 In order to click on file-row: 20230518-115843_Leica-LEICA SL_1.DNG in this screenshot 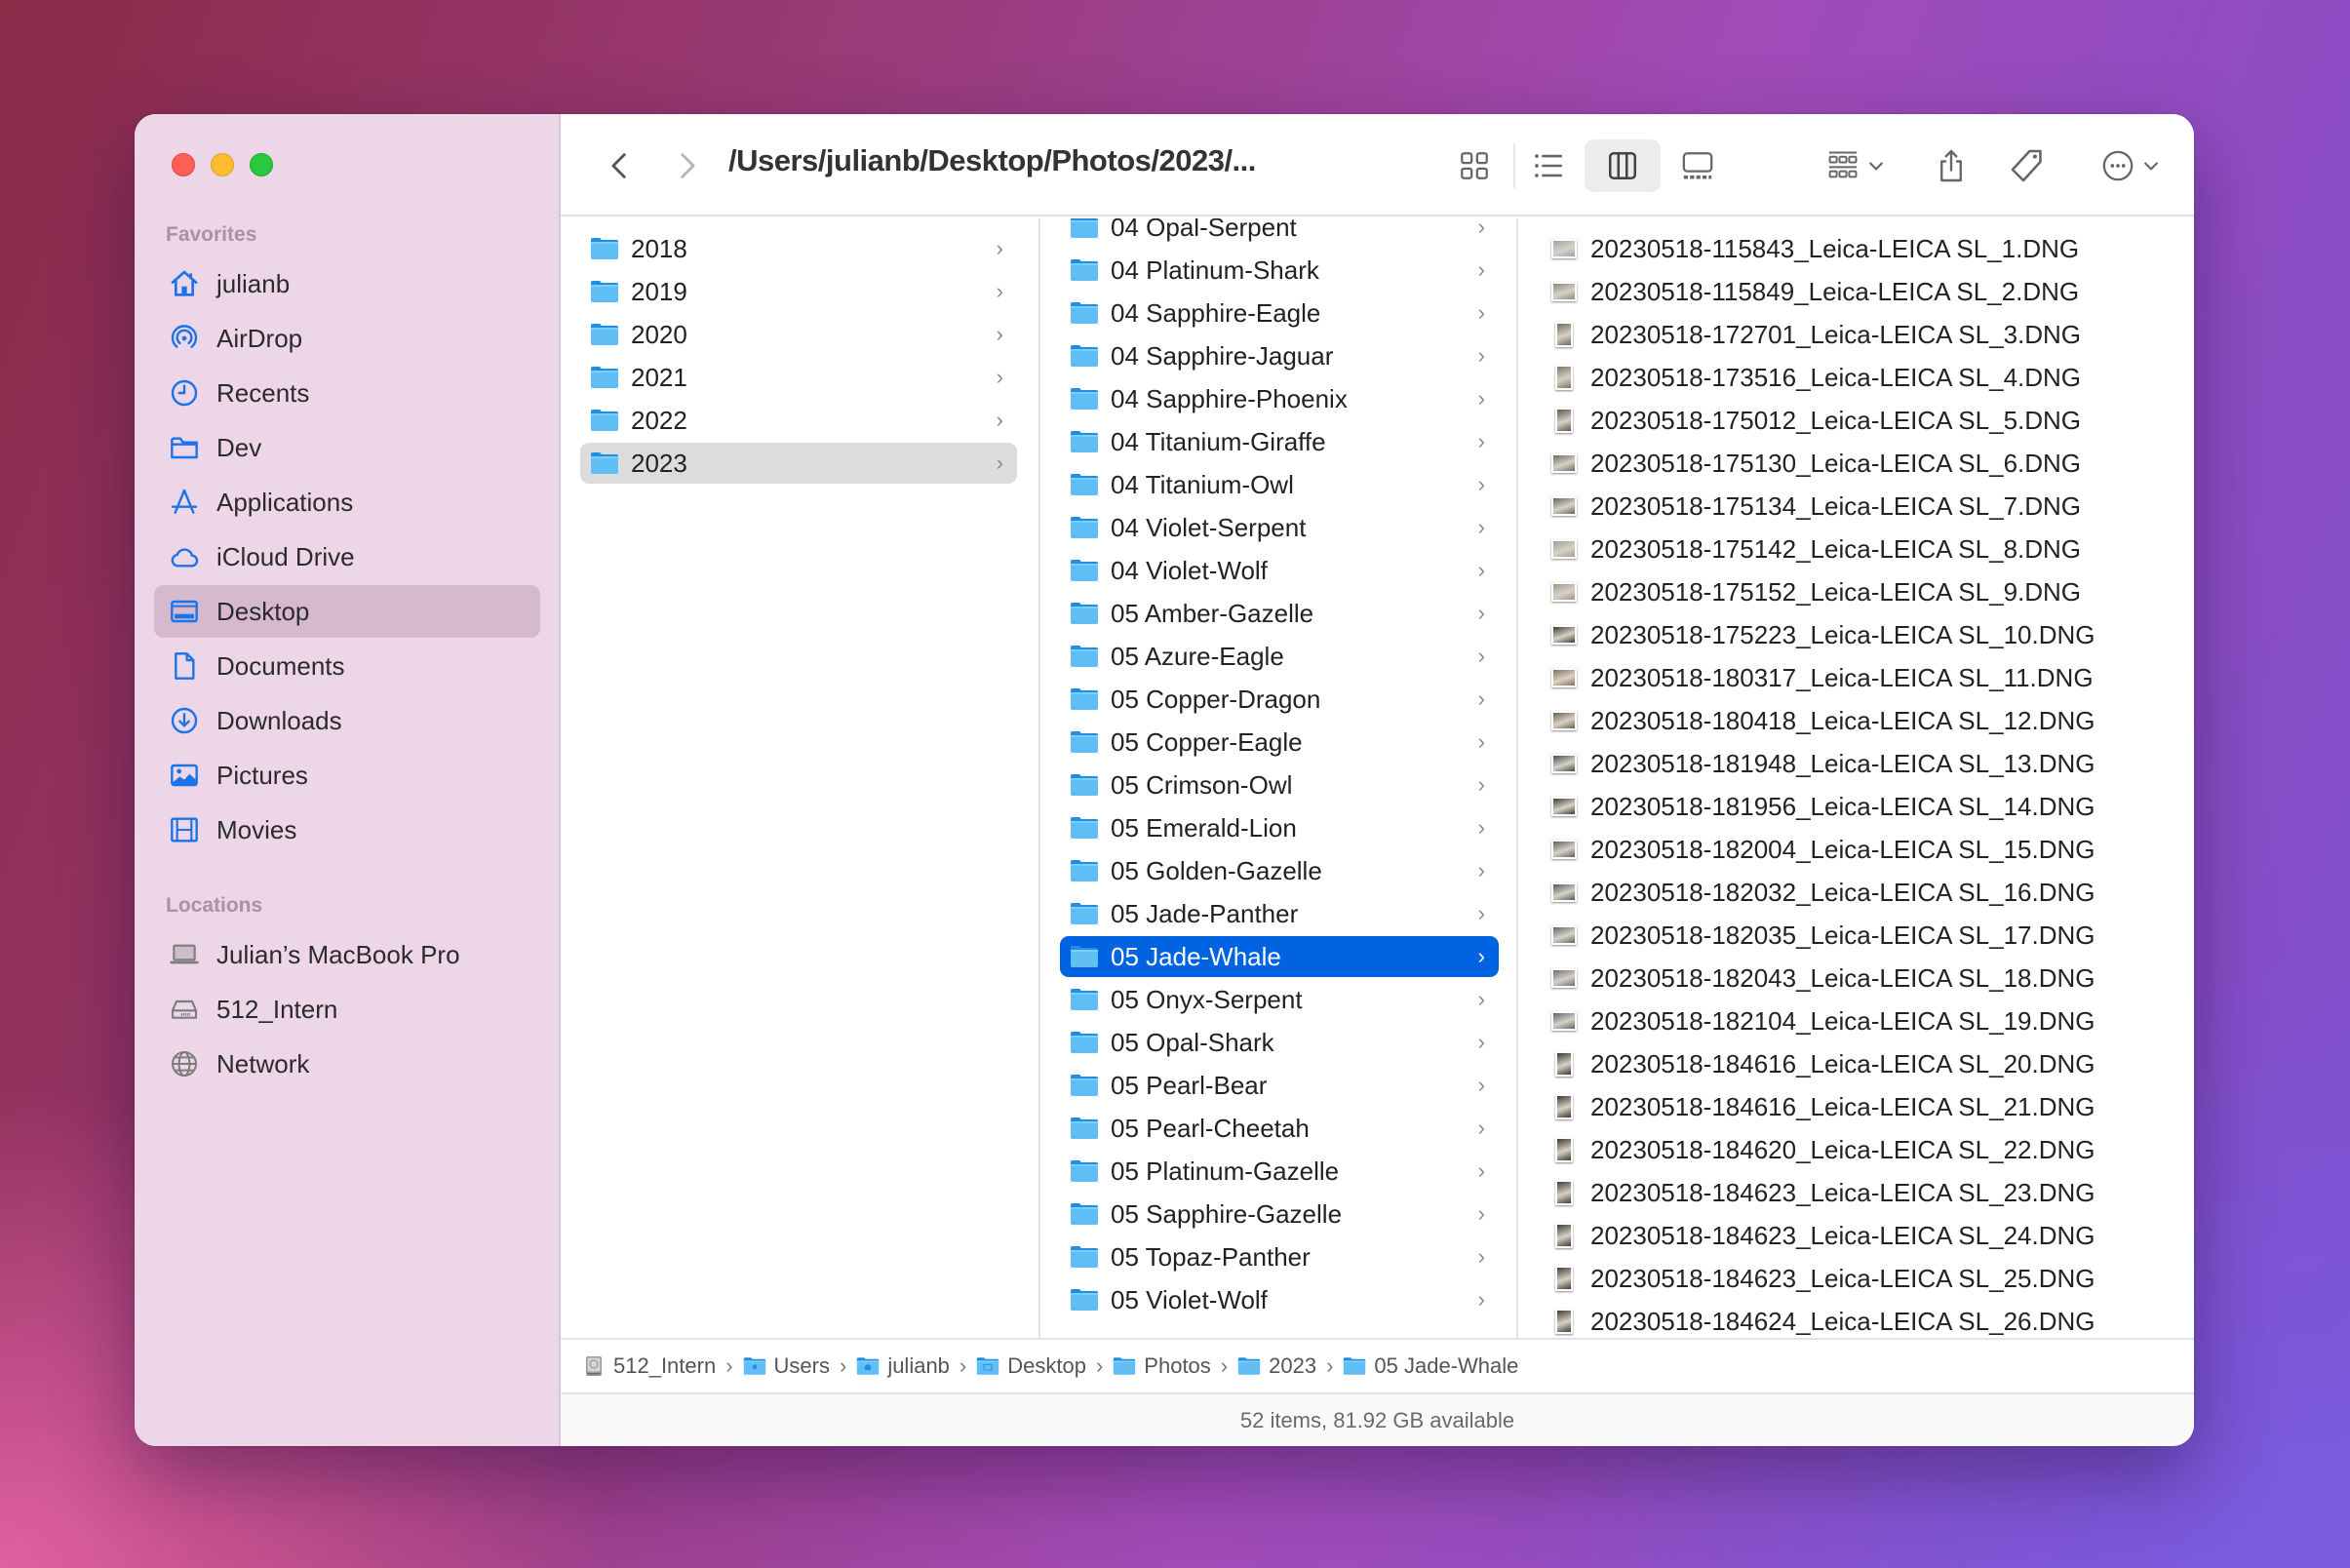, I will do `click(1859, 248)`.